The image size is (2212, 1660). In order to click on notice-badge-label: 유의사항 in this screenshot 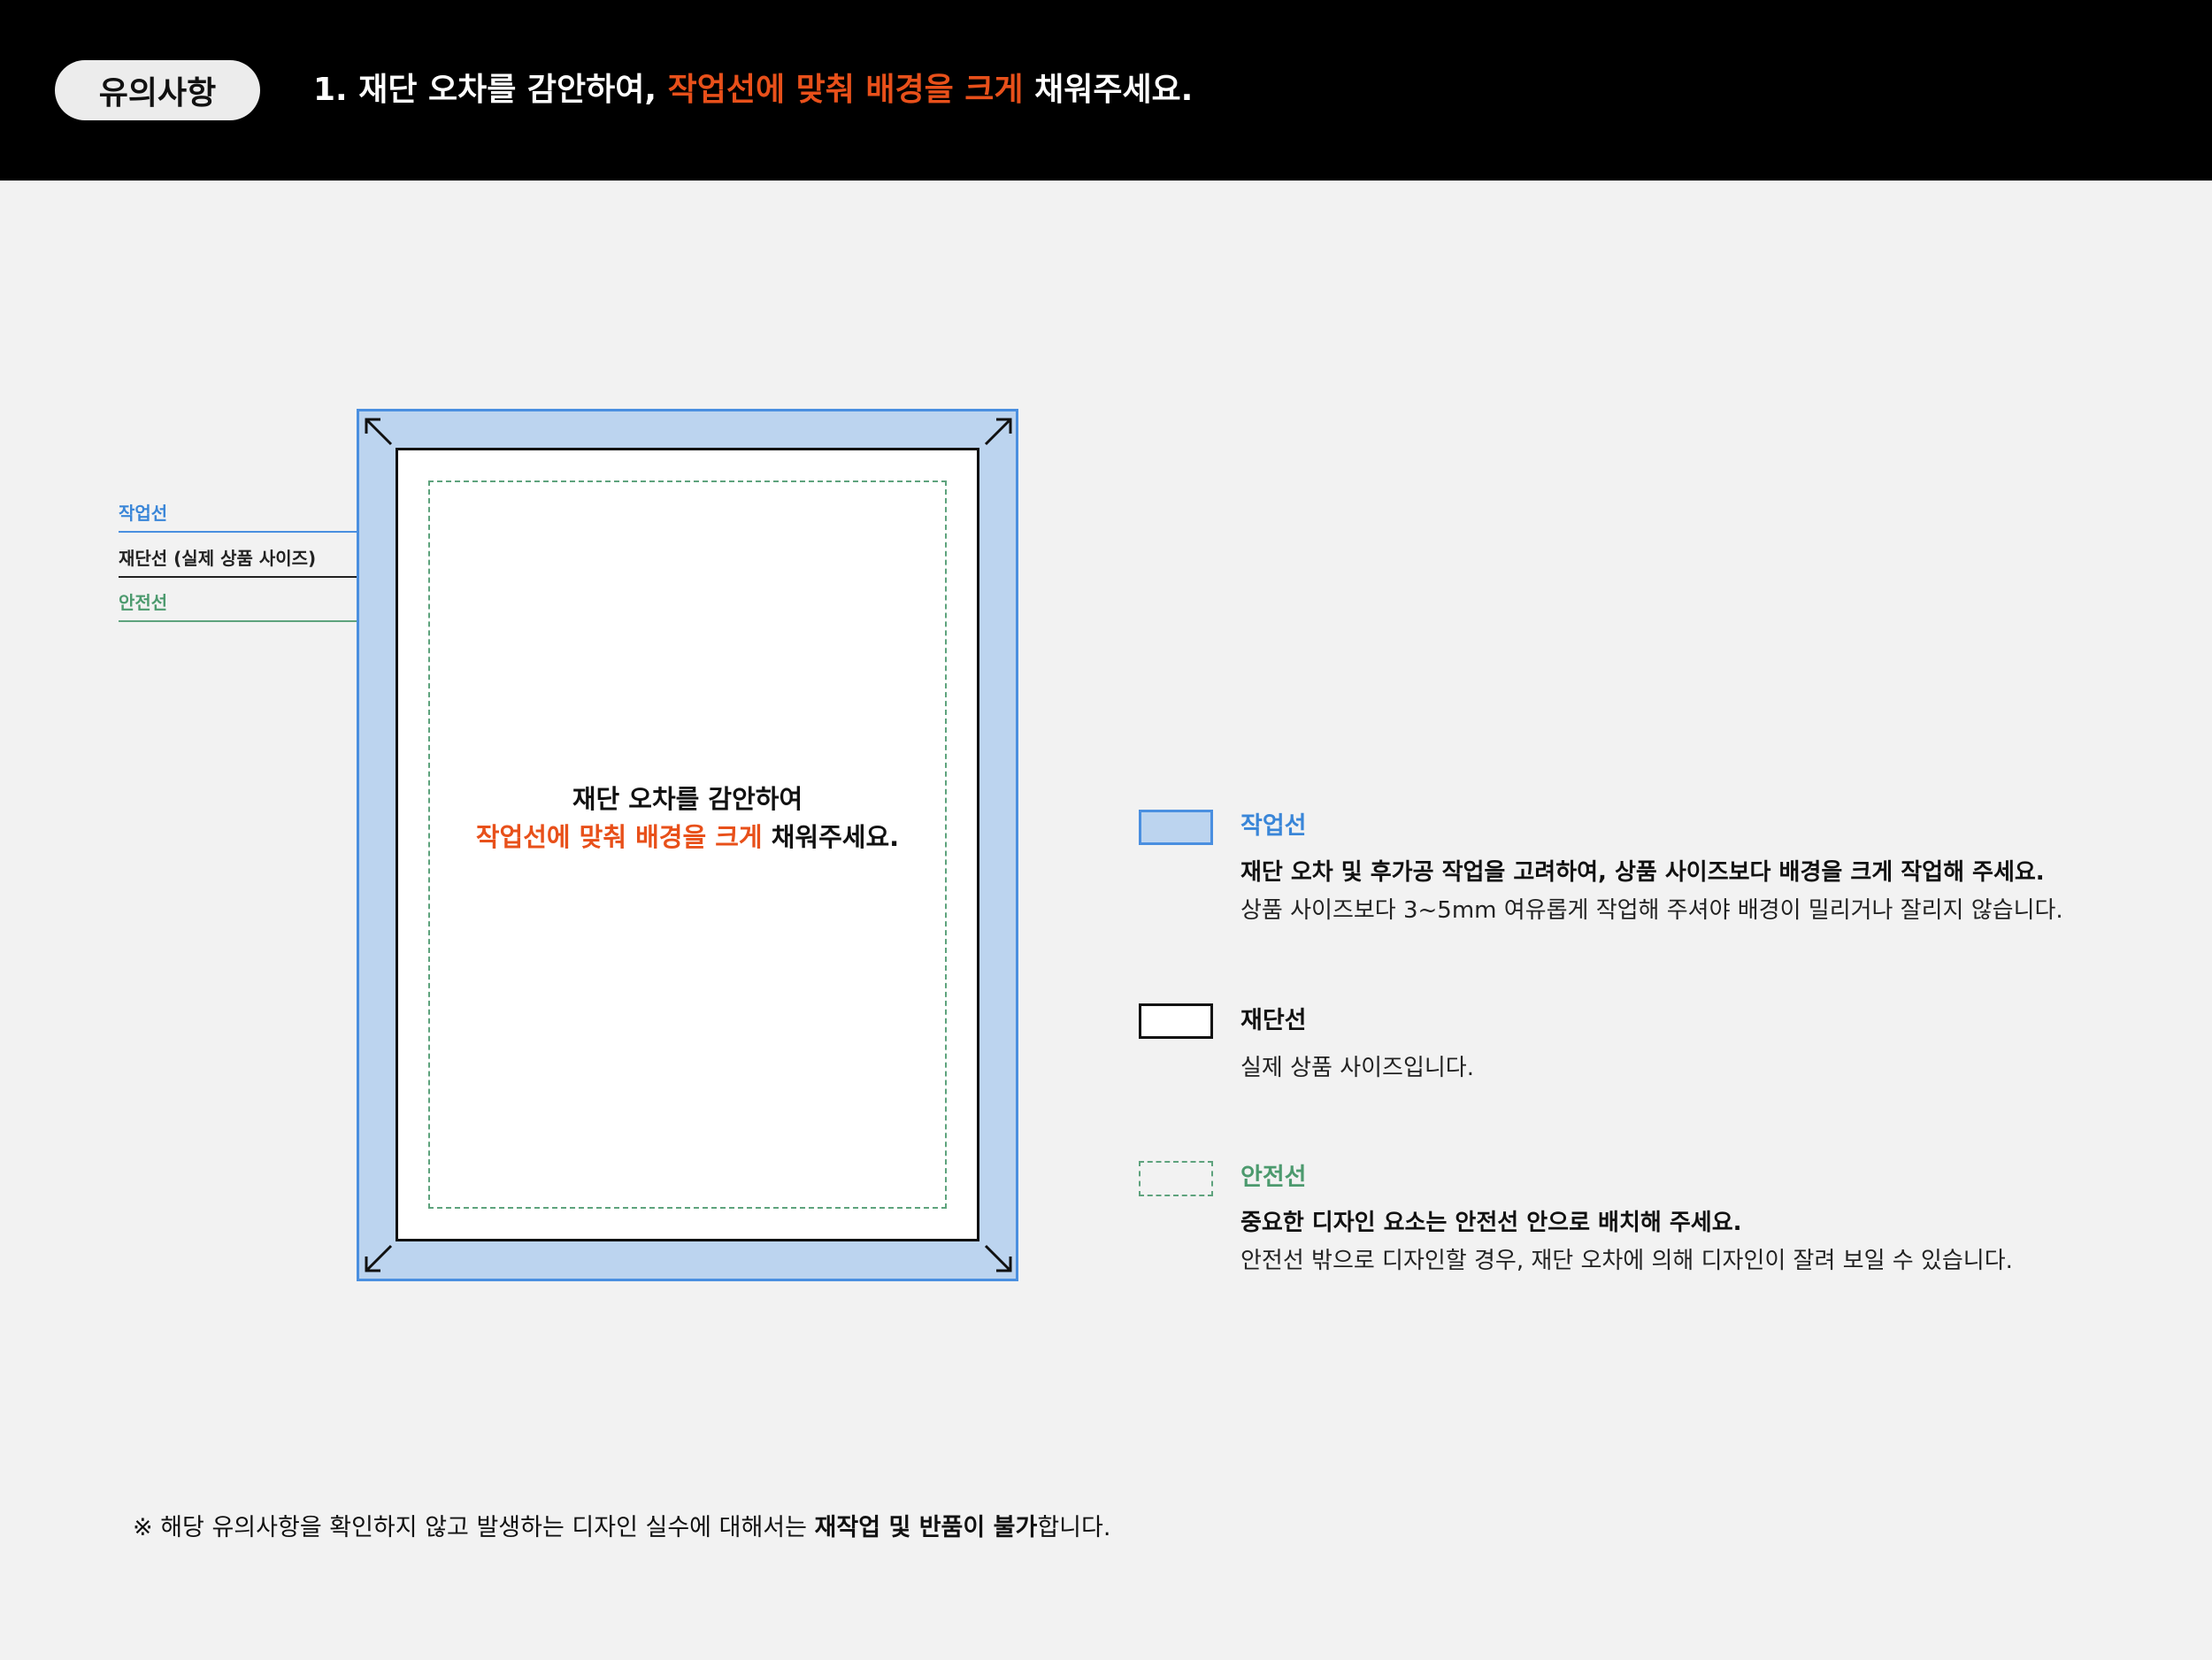, I will do `click(158, 93)`.